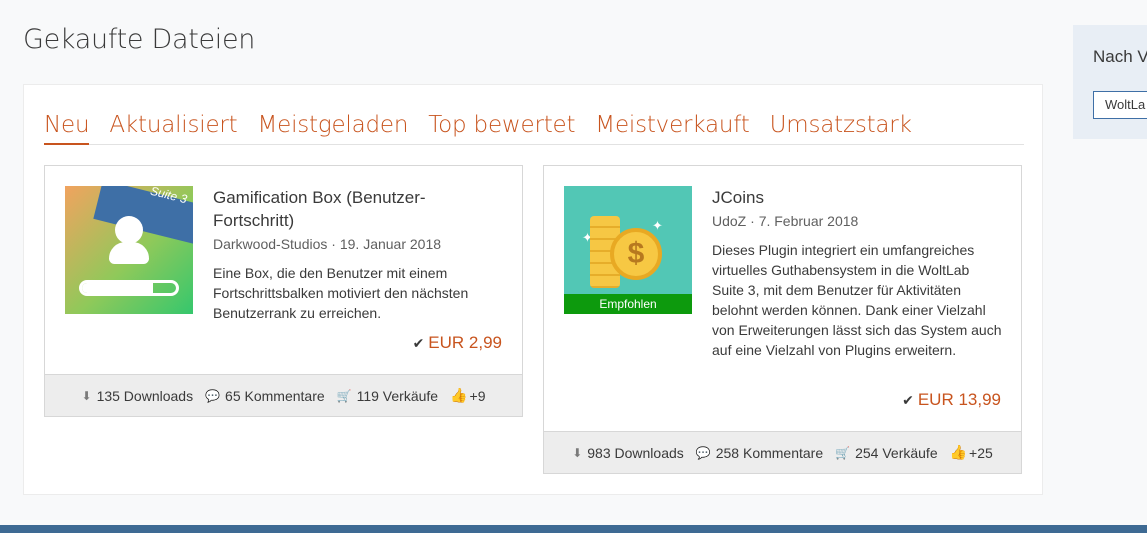  I want to click on tab-meistgeladen: Meistgeladen, so click(332, 127).